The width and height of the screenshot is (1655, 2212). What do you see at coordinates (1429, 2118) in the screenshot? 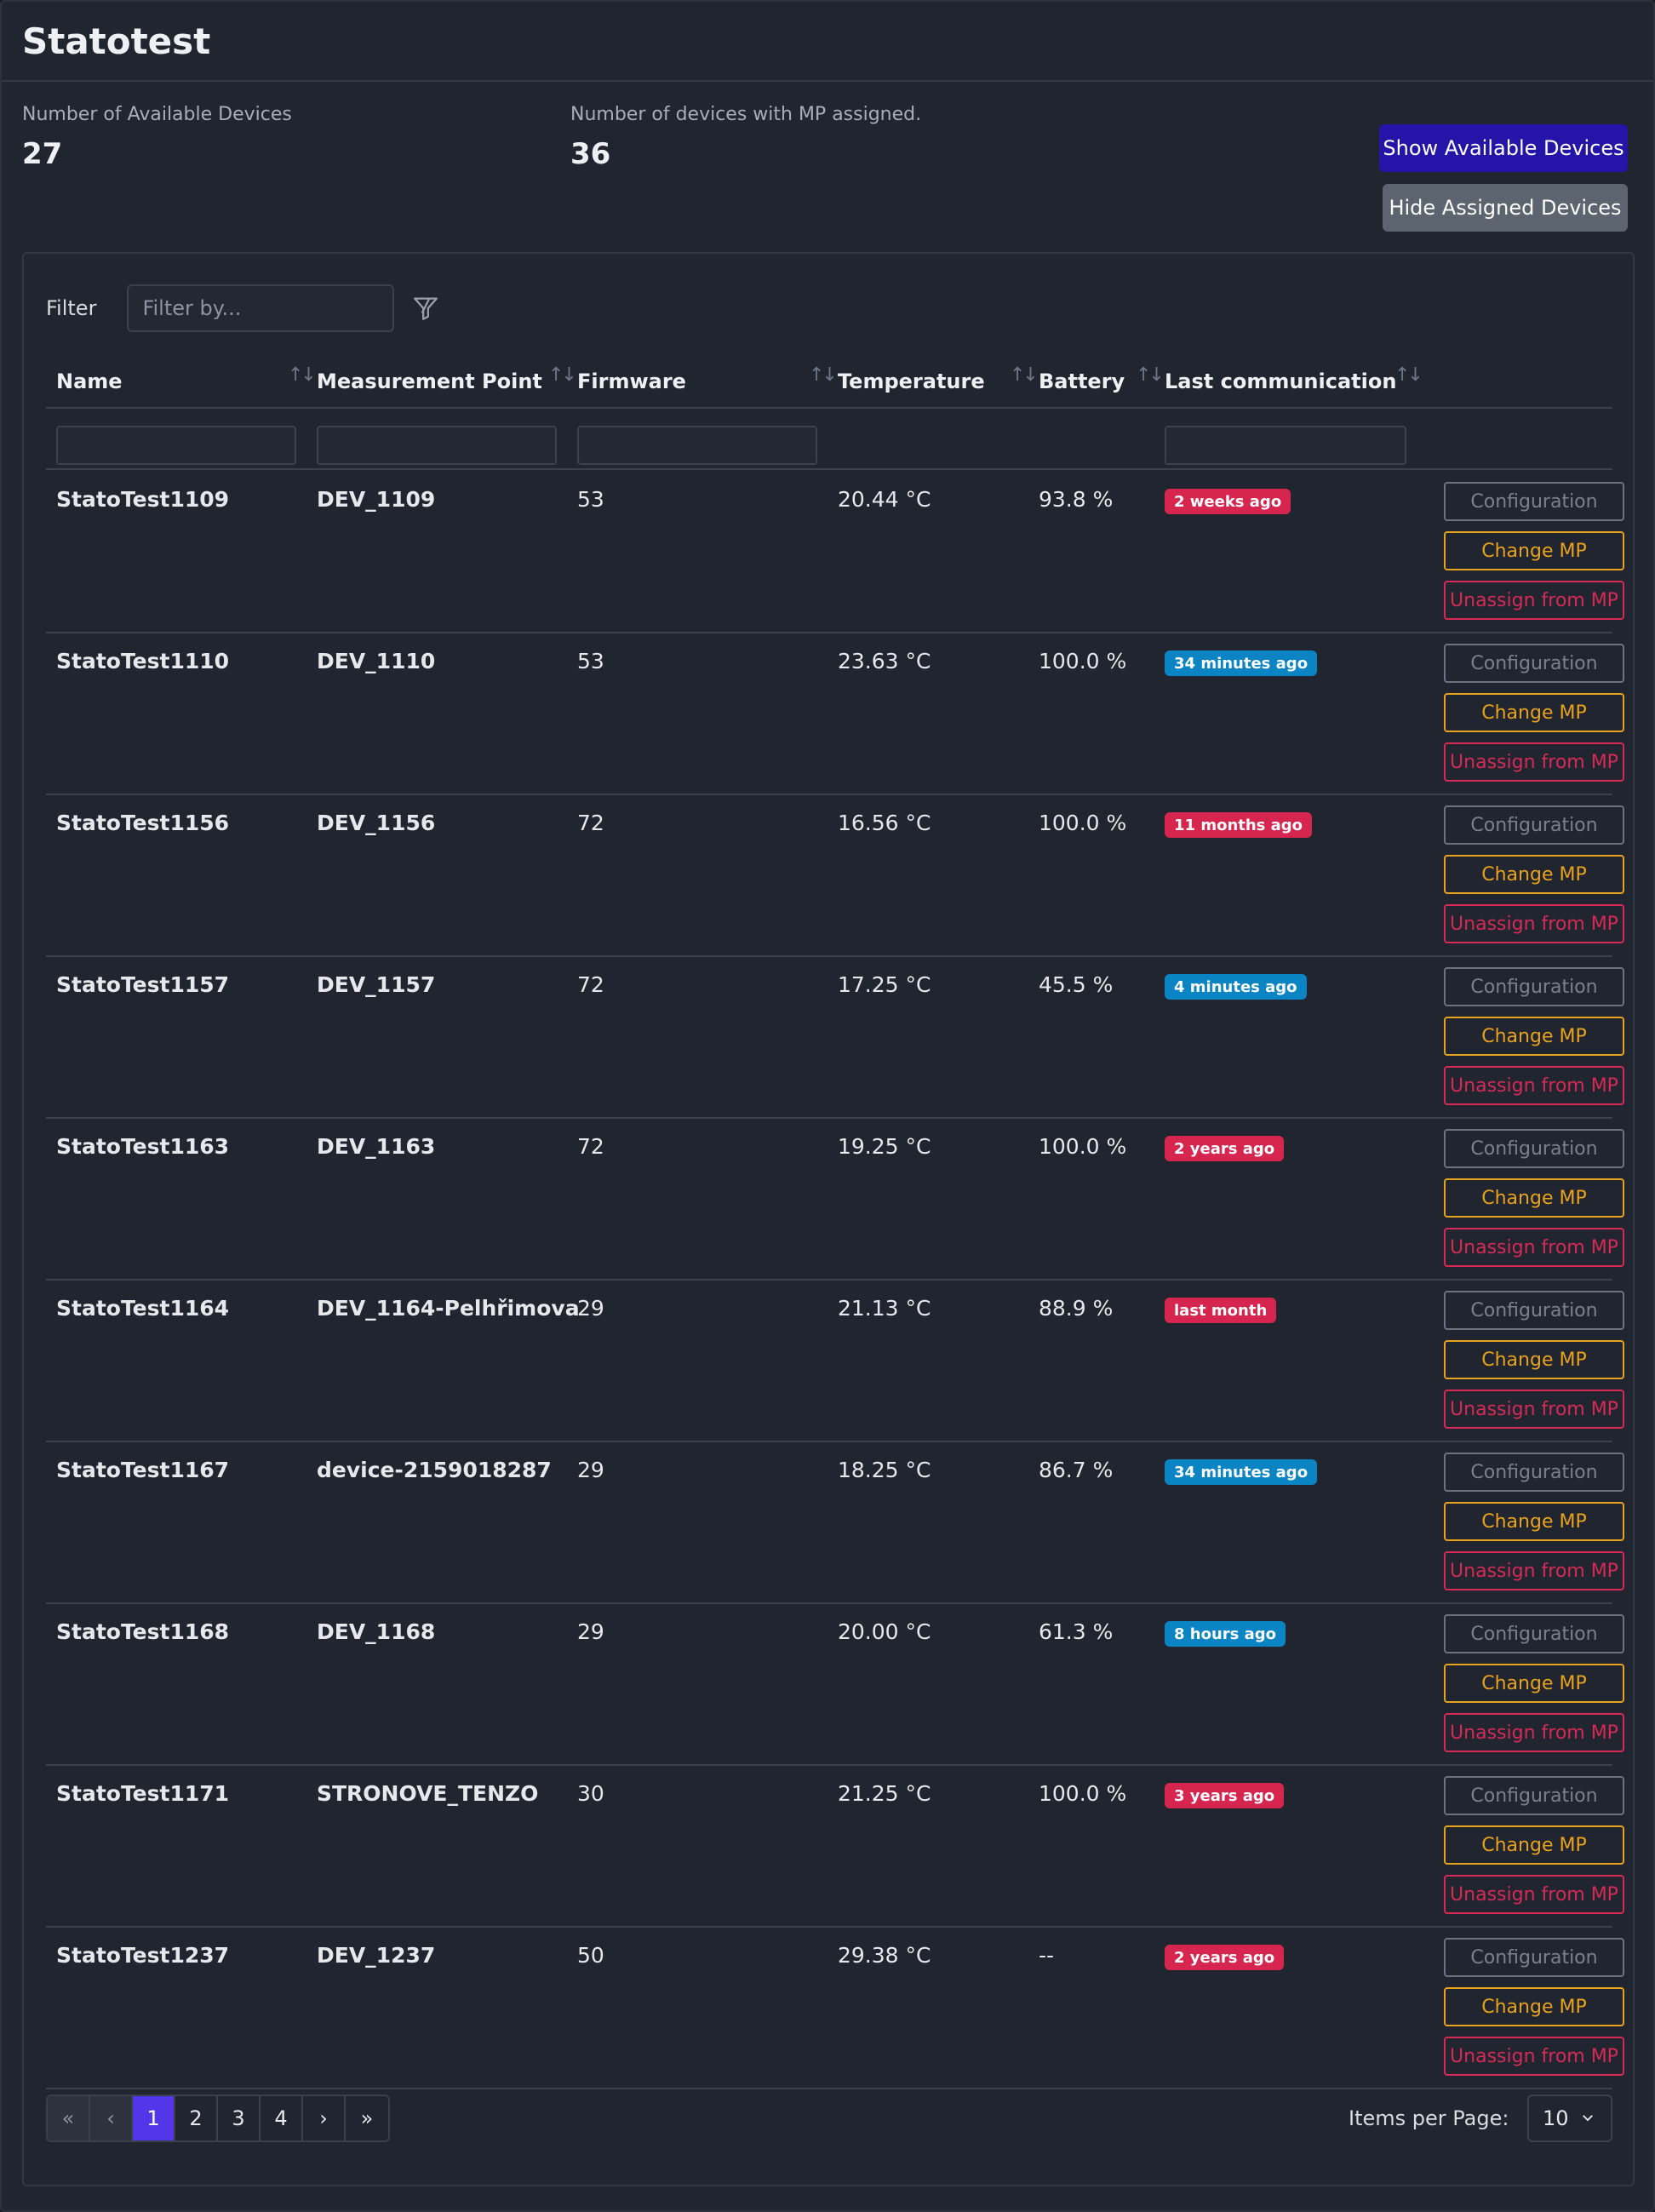
I see `items-per-page-label: Items per Page:` at bounding box center [1429, 2118].